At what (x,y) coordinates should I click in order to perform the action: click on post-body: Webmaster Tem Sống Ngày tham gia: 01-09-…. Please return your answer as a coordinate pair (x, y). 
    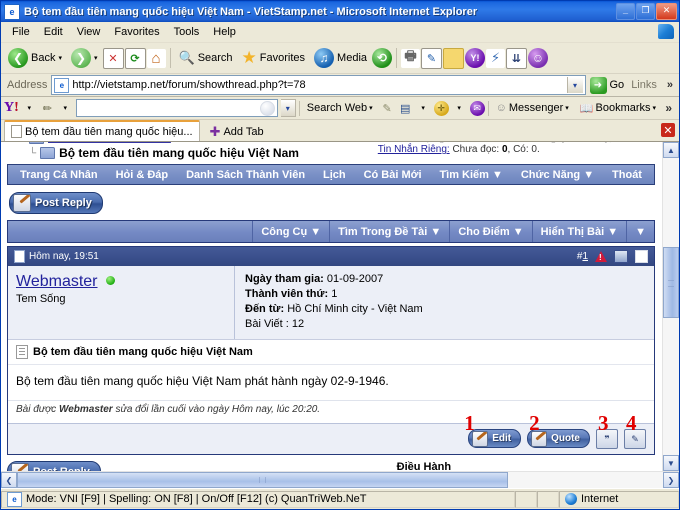
    Looking at the image, I should click on (331, 303).